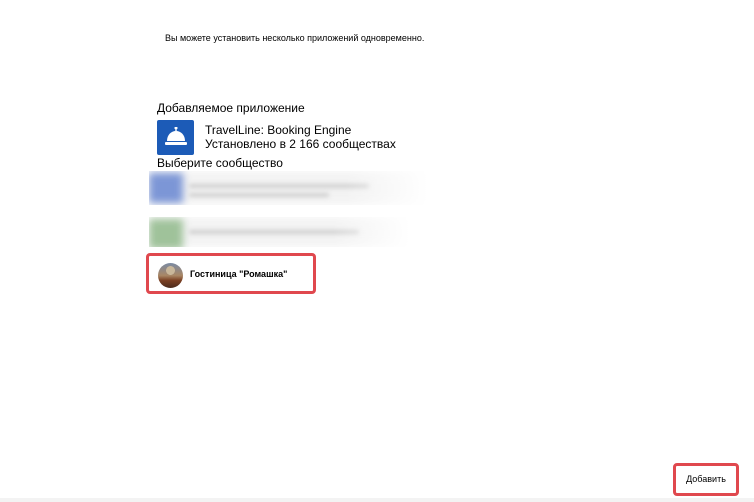 The width and height of the screenshot is (754, 502). Describe the element at coordinates (239, 274) in the screenshot. I see `community-name: Гостиница "Ромашка"` at that location.